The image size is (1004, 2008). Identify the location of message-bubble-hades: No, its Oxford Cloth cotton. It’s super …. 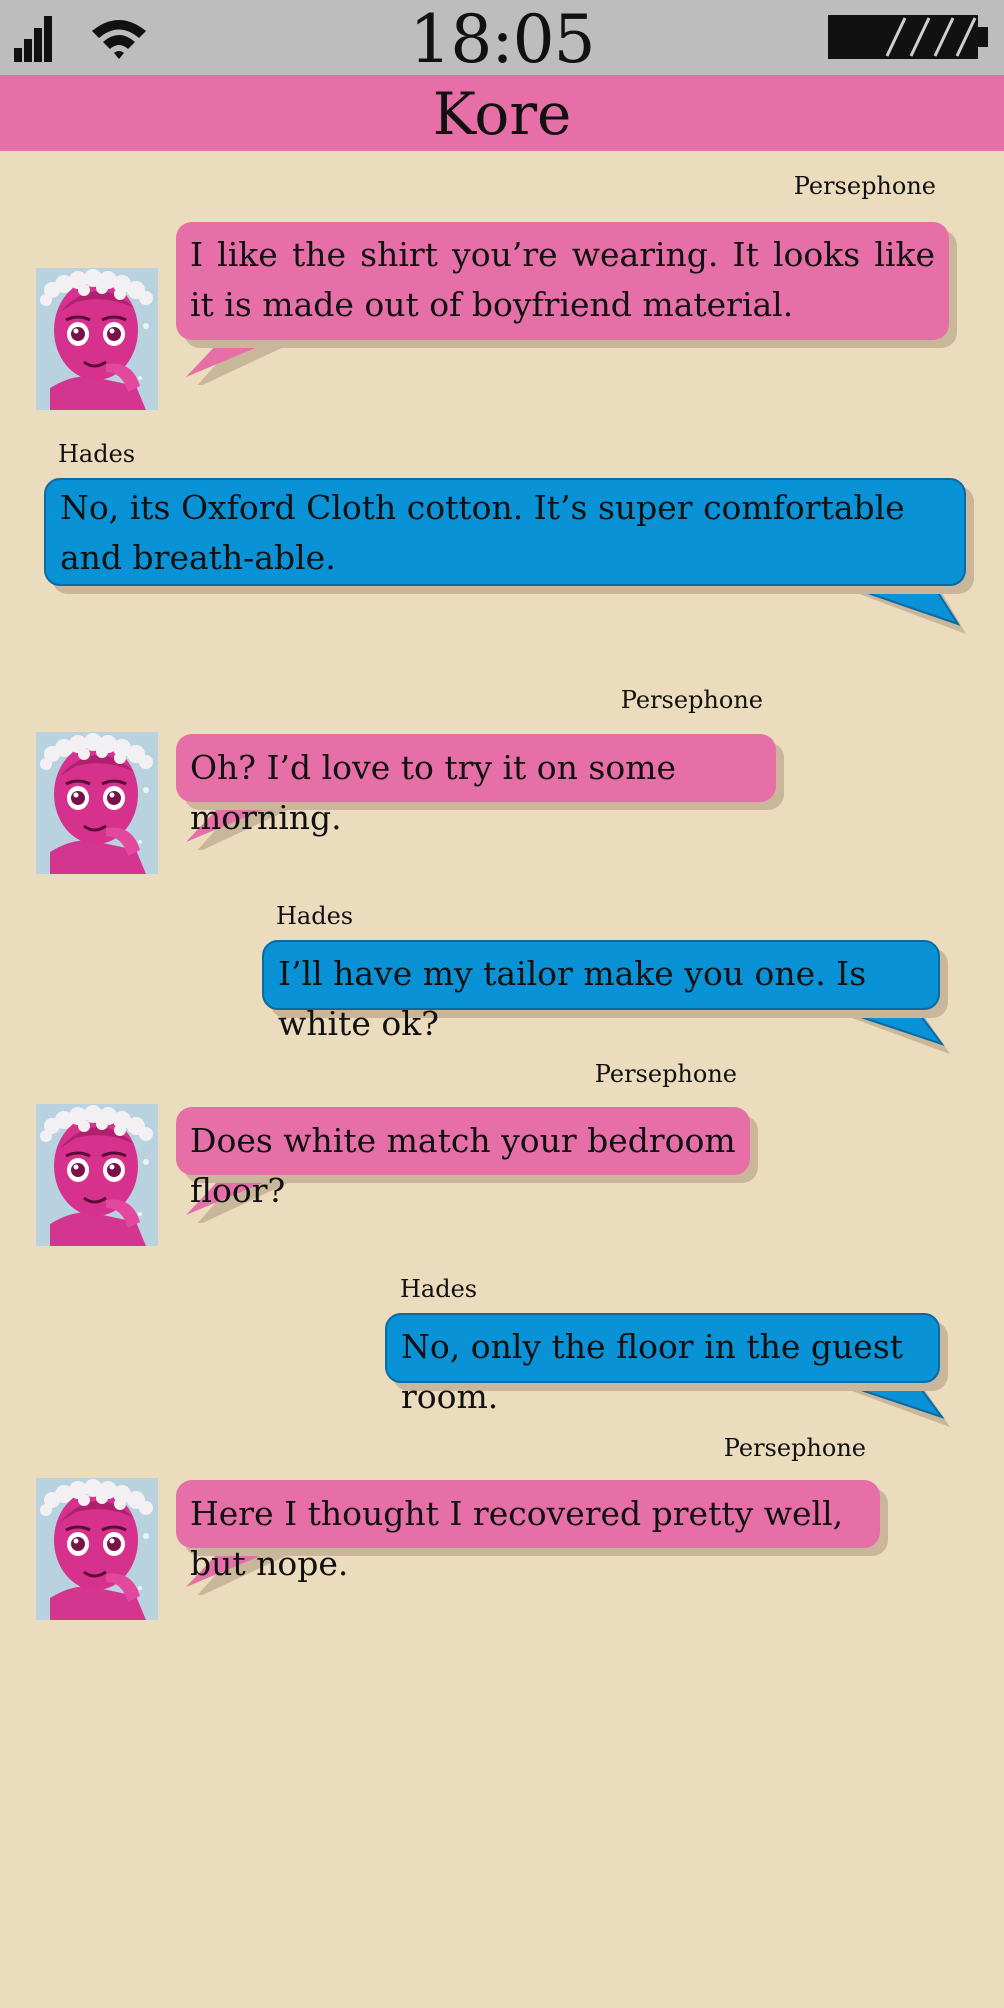
(505, 532).